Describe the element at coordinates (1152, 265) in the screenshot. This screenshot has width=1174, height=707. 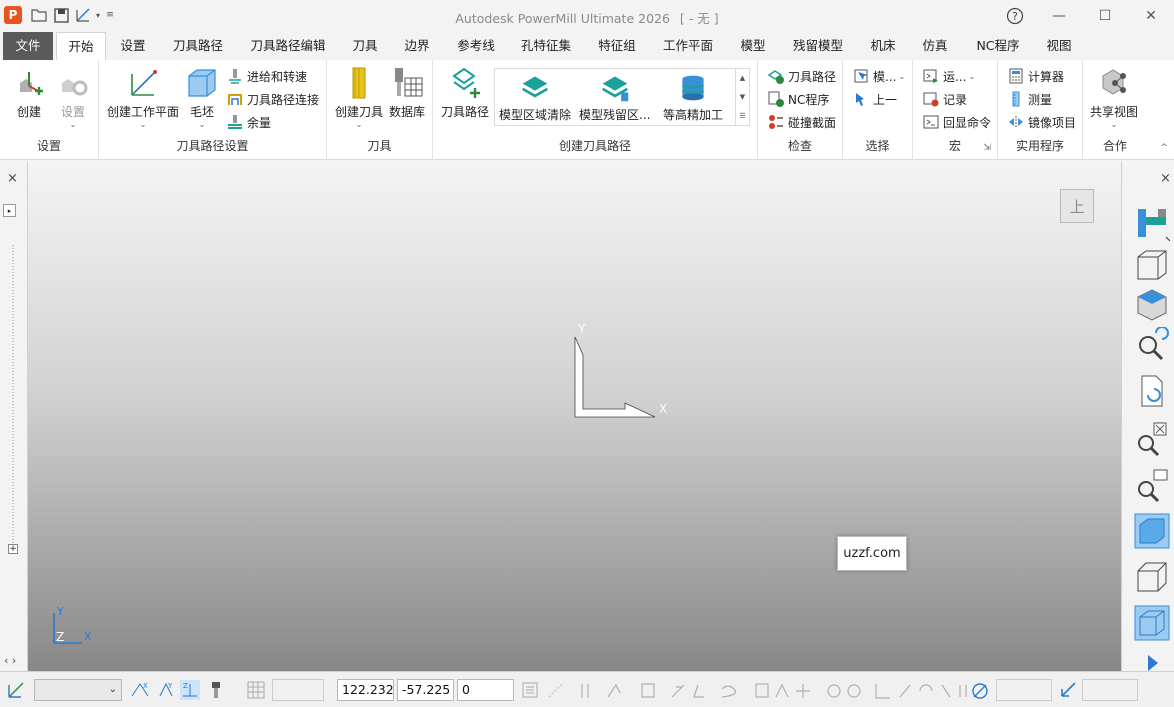
I see `iso-view-icon` at that location.